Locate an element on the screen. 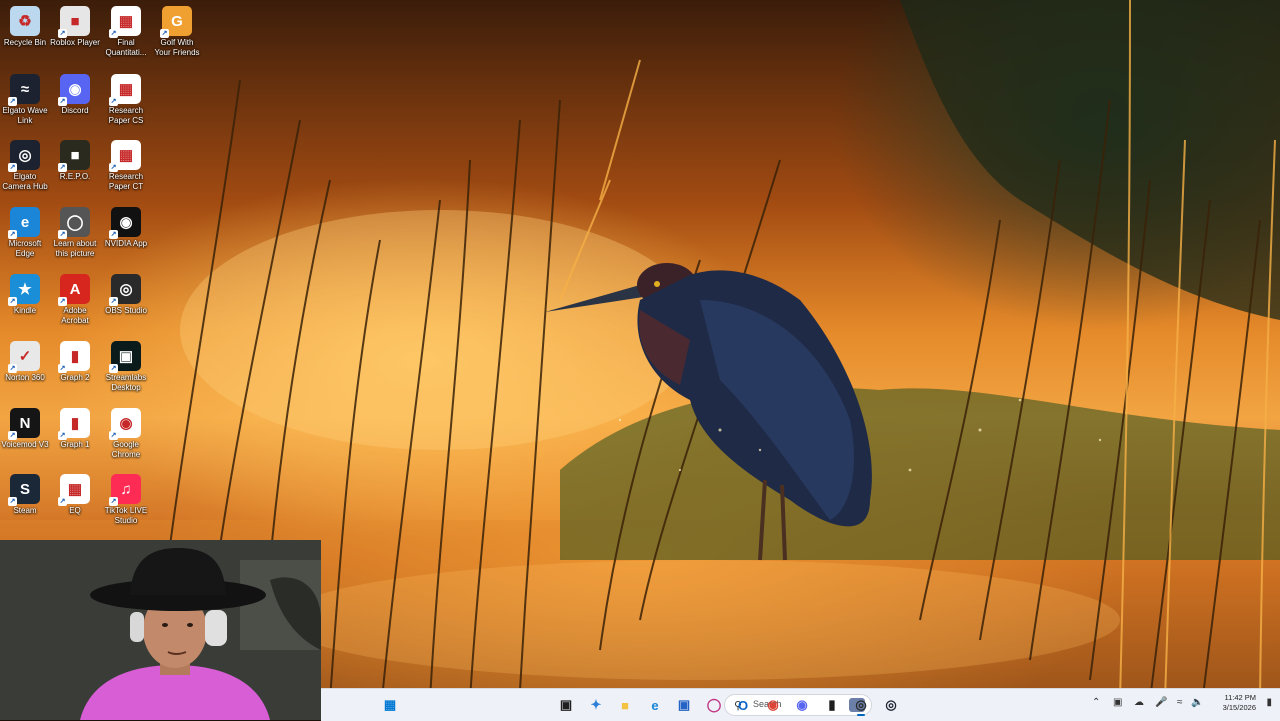  desktop-icon-item: S ↗ Steam is located at coordinates (25, 493).